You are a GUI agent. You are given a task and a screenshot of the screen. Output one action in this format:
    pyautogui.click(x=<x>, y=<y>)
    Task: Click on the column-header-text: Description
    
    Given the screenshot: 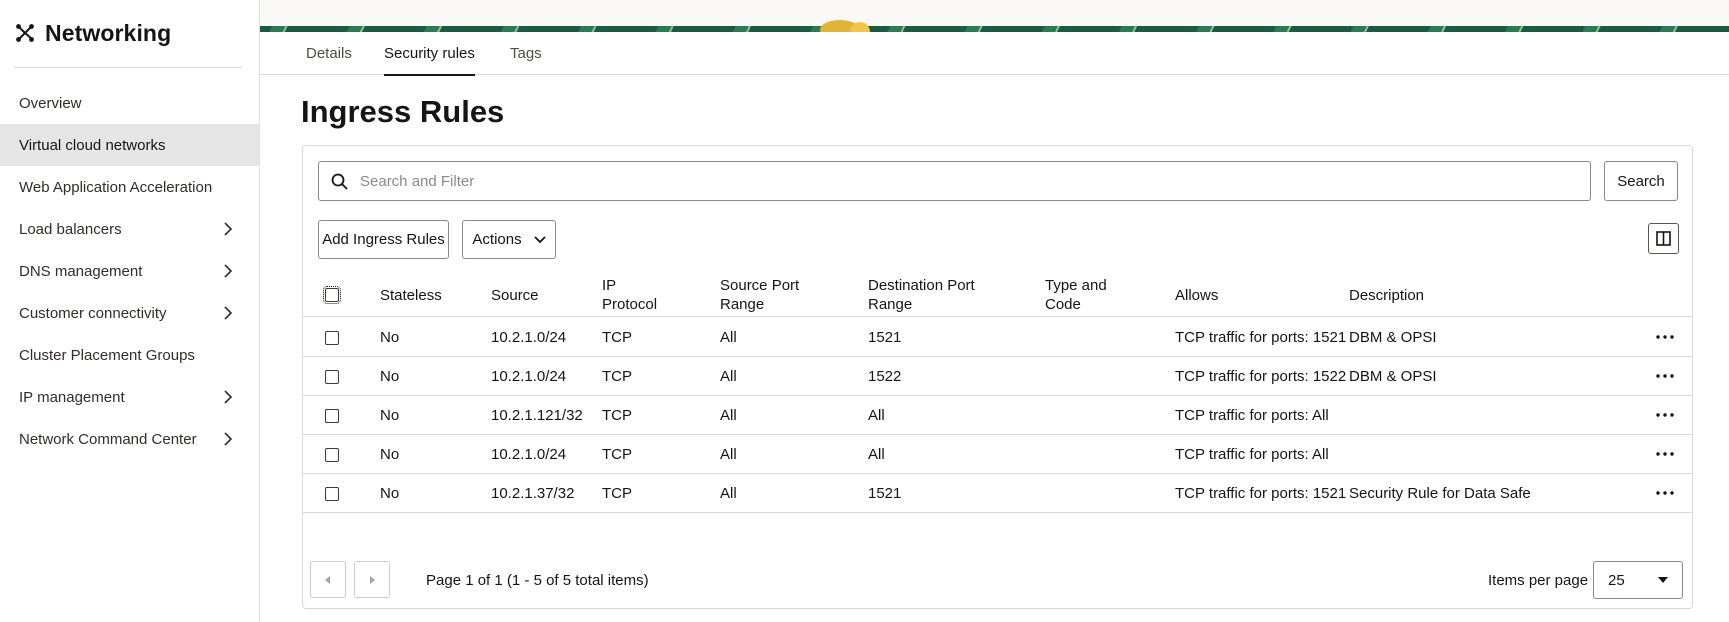 What is the action you would take?
    pyautogui.click(x=1387, y=295)
    